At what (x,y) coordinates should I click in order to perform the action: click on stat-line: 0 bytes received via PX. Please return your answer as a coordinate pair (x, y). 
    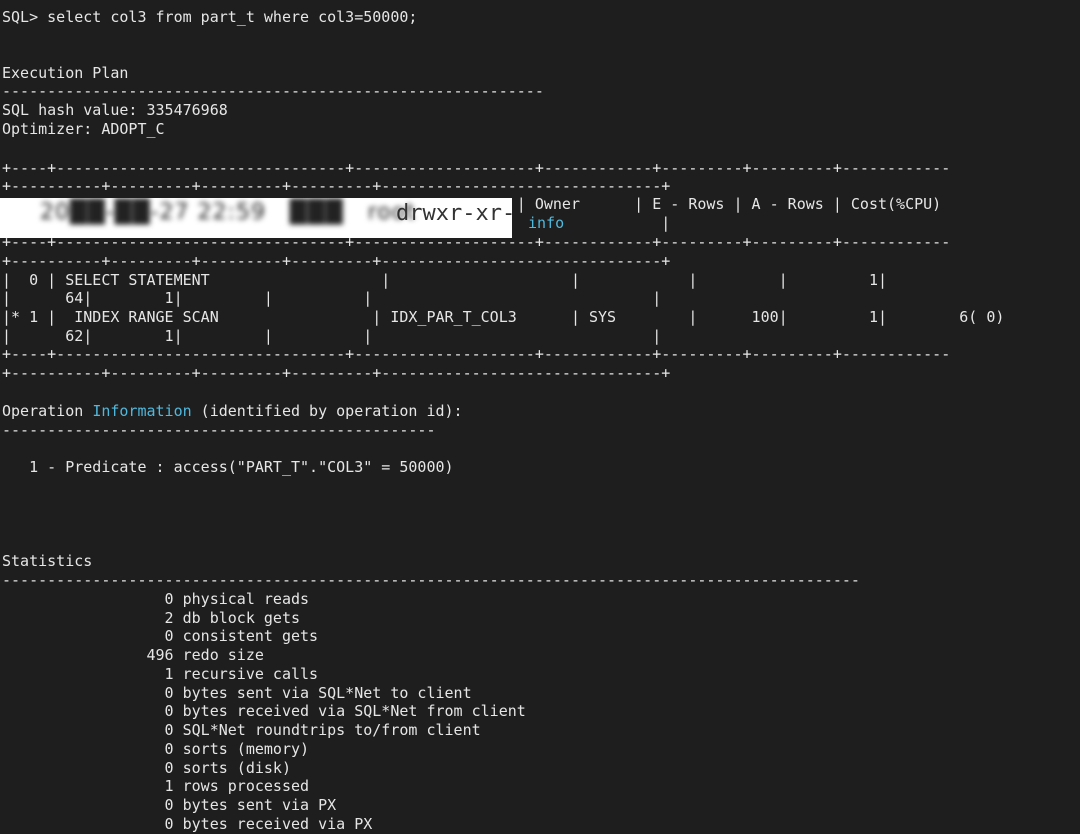
    Looking at the image, I should click on (187, 824).